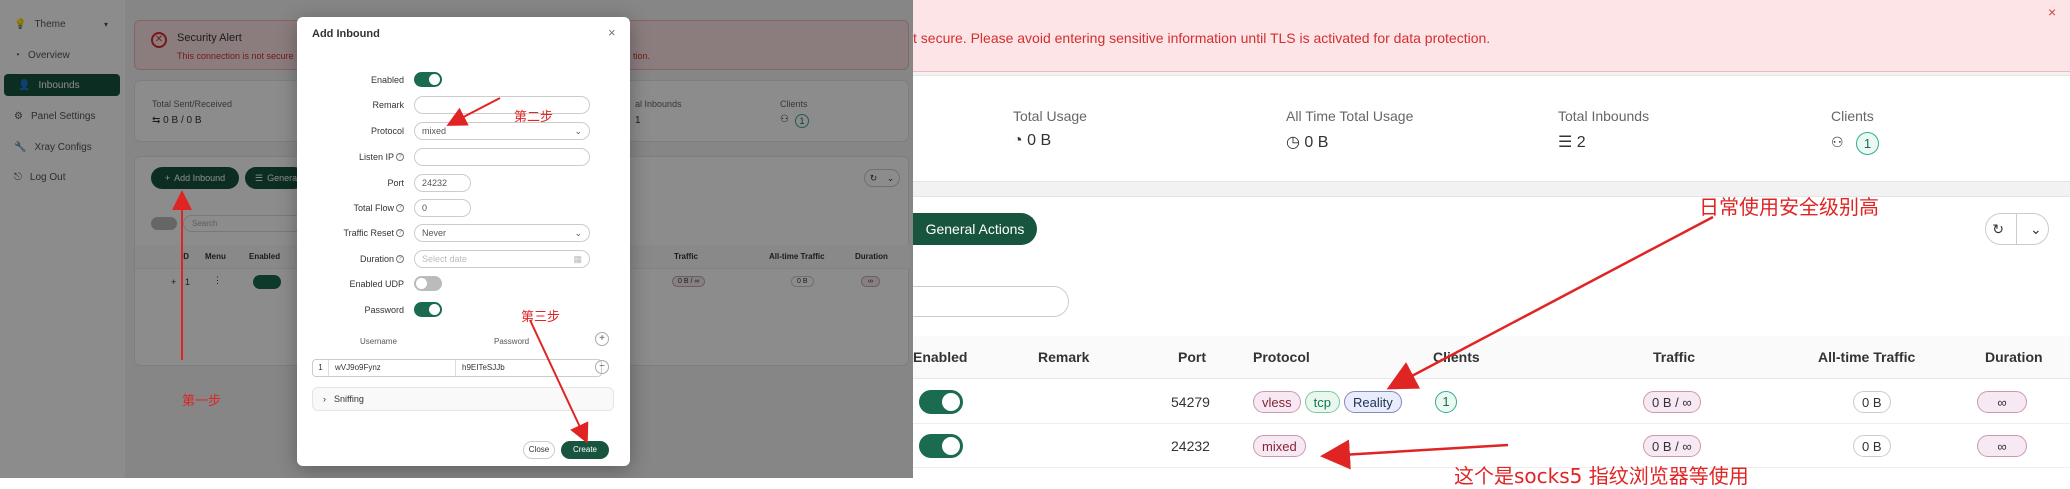 This screenshot has width=2070, height=489. Describe the element at coordinates (1550, 302) in the screenshot. I see `security-arrow` at that location.